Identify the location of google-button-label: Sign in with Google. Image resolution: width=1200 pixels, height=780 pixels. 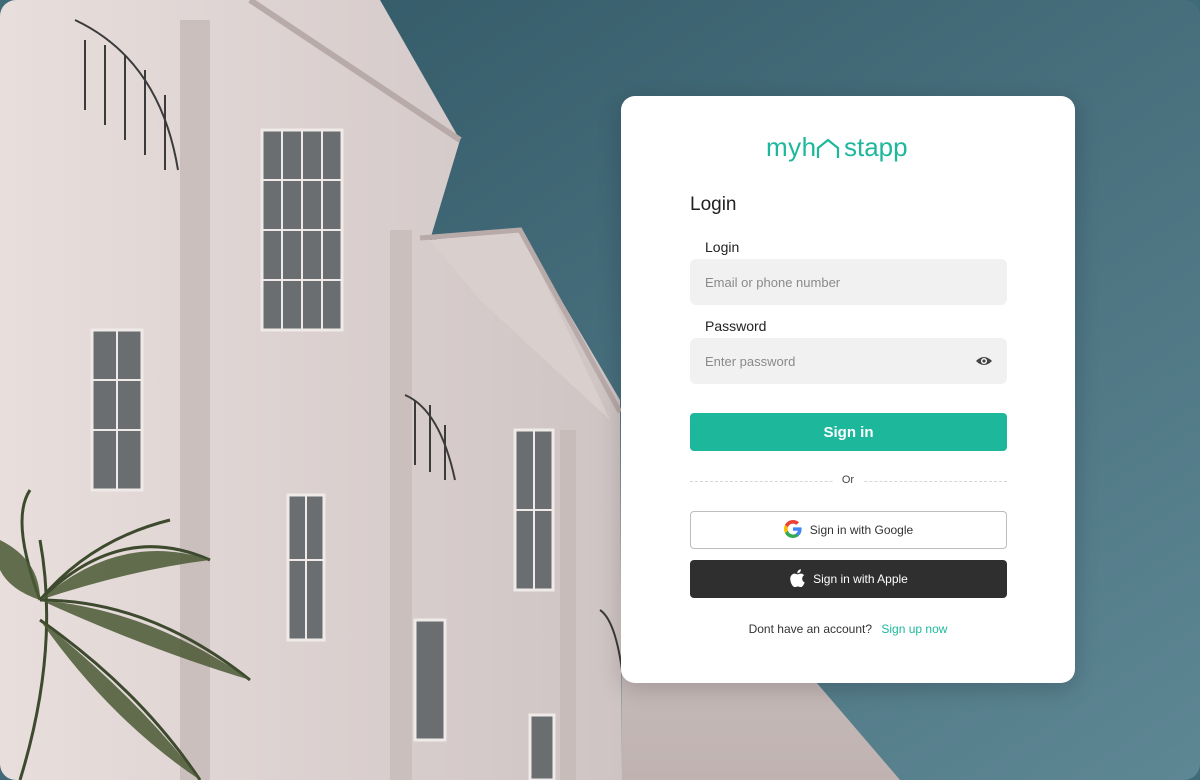
(861, 530).